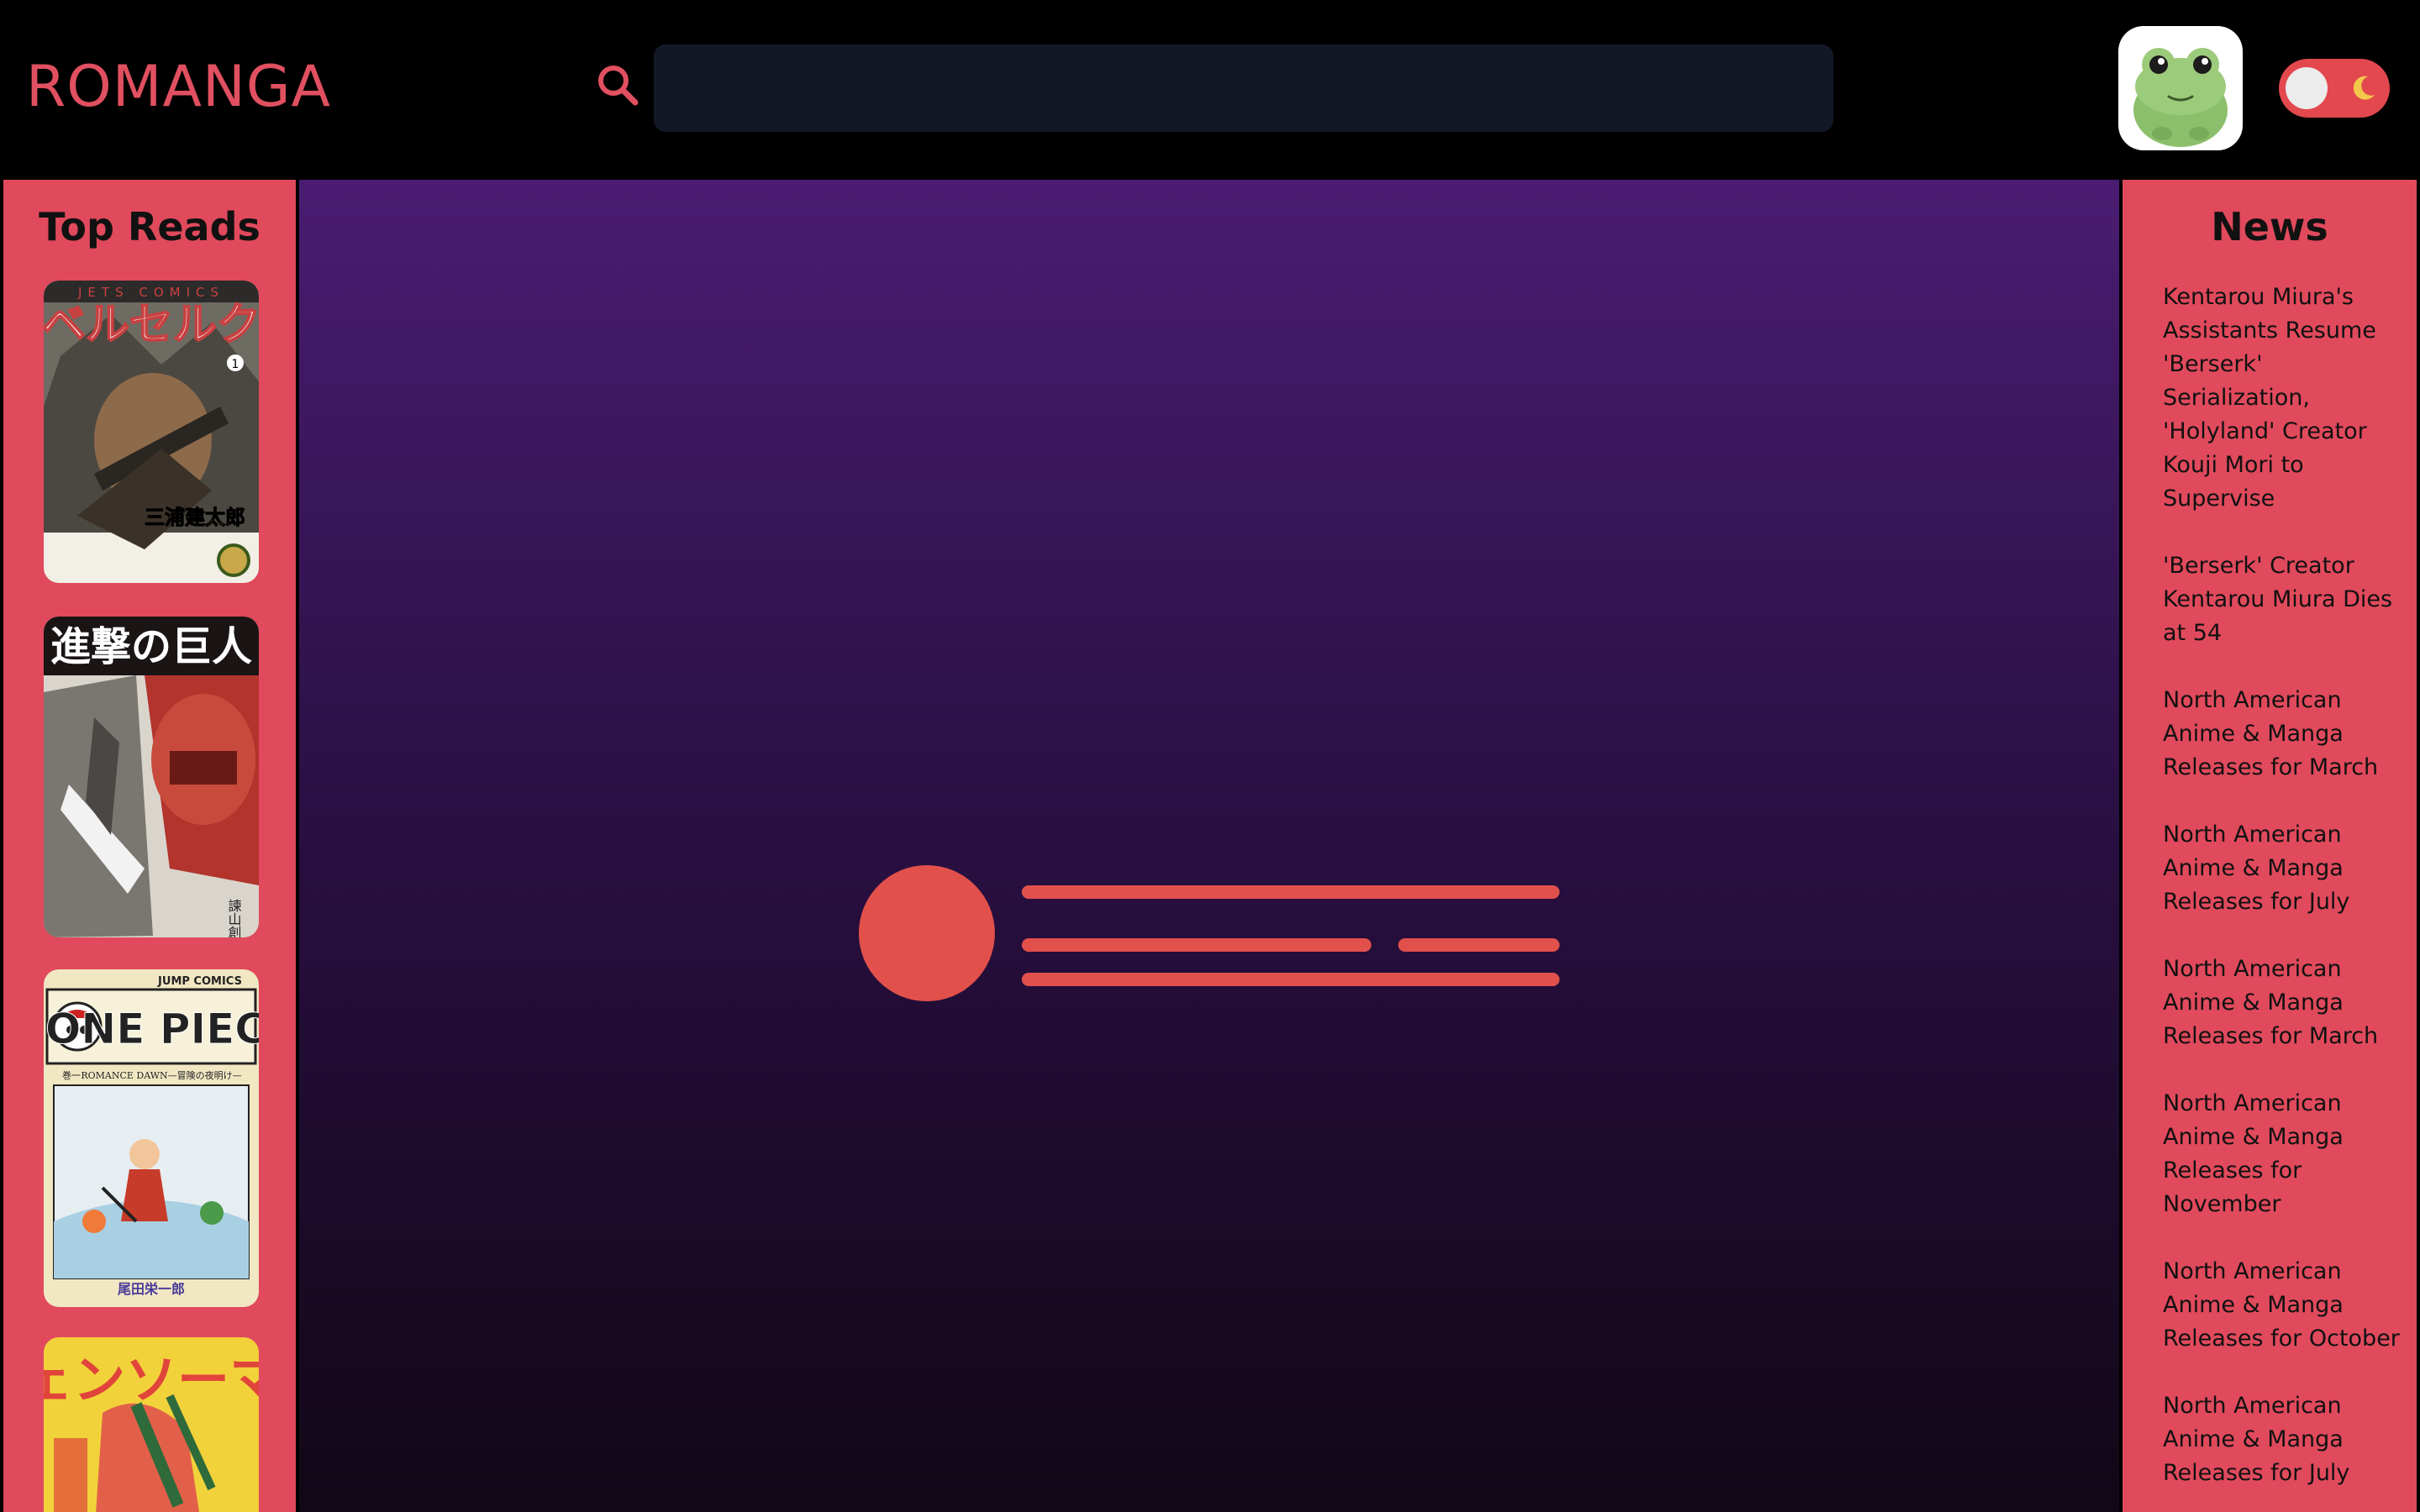 This screenshot has width=2420, height=1512. I want to click on top-reads-title: Top Reads, so click(149, 226).